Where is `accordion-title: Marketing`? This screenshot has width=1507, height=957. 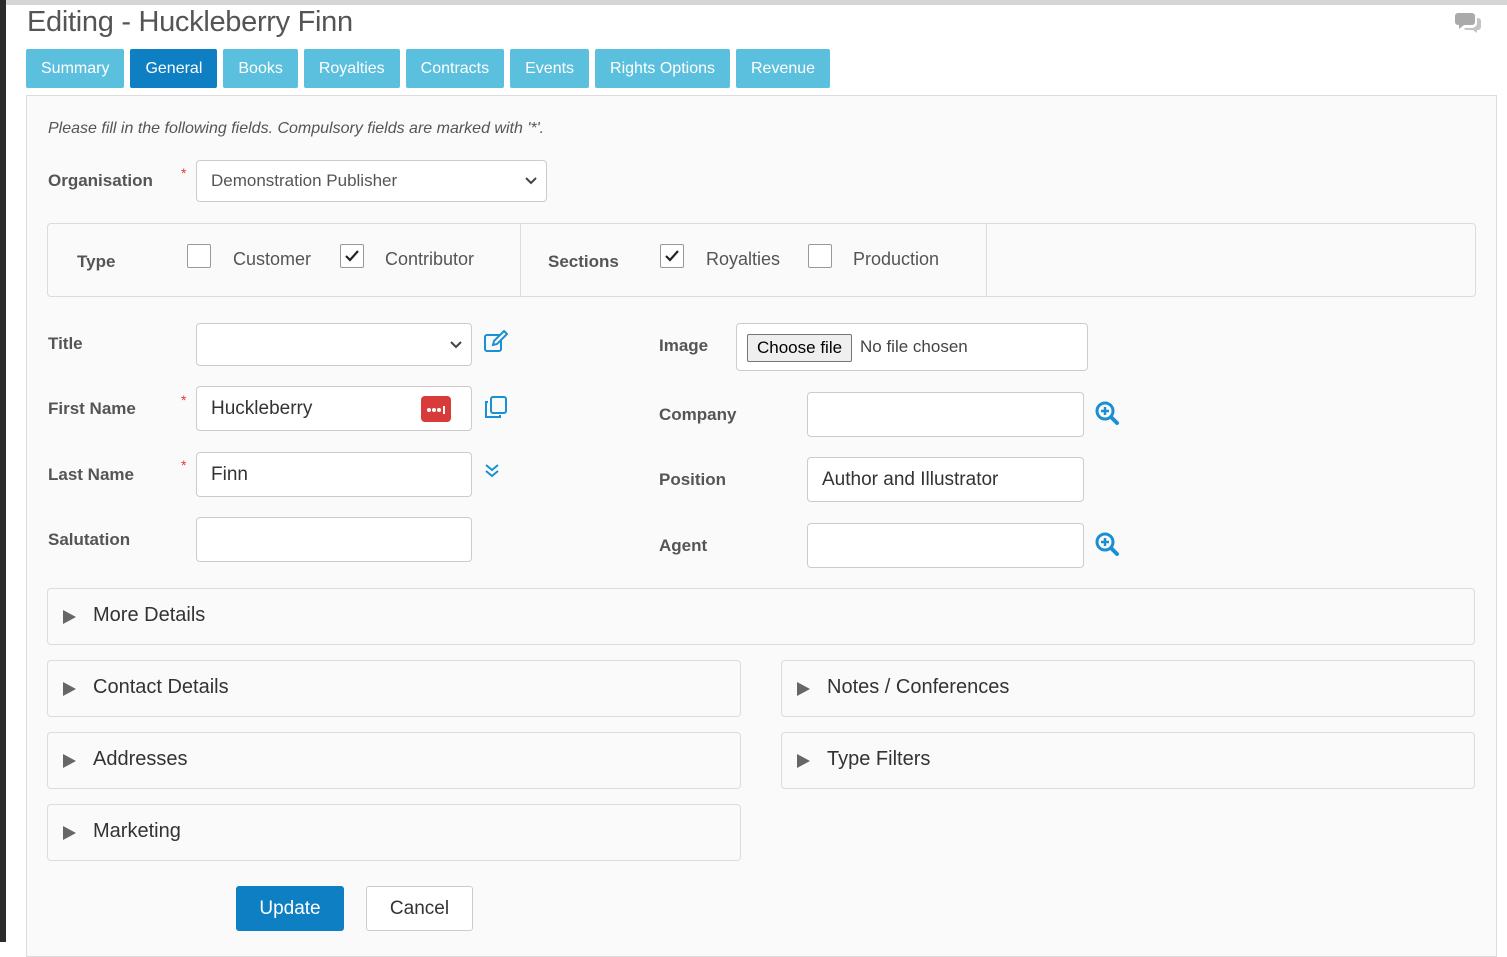
accordion-title: Marketing is located at coordinates (137, 831).